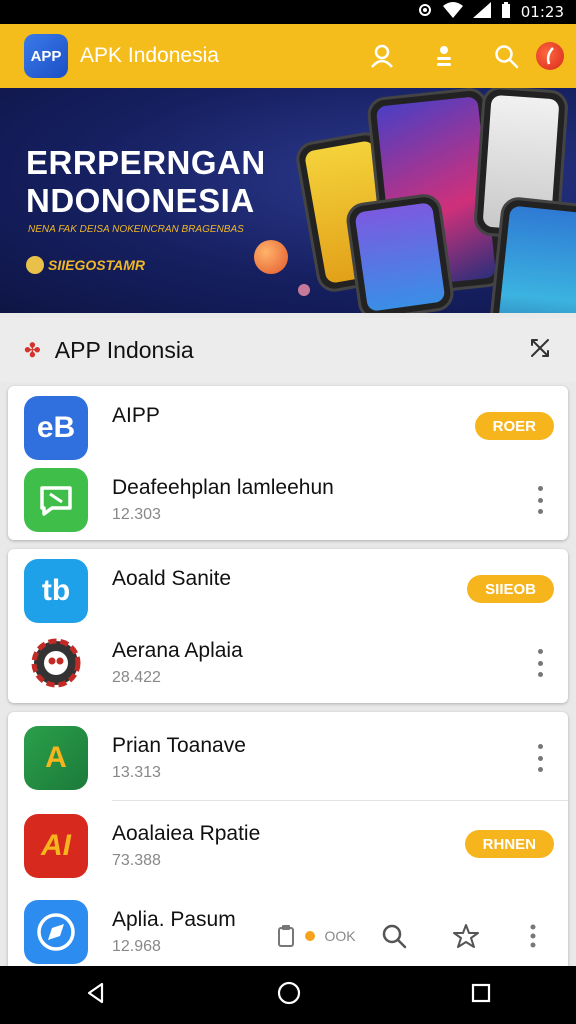 Image resolution: width=576 pixels, height=1024 pixels. Describe the element at coordinates (506, 12) in the screenshot. I see `battery-icon` at that location.